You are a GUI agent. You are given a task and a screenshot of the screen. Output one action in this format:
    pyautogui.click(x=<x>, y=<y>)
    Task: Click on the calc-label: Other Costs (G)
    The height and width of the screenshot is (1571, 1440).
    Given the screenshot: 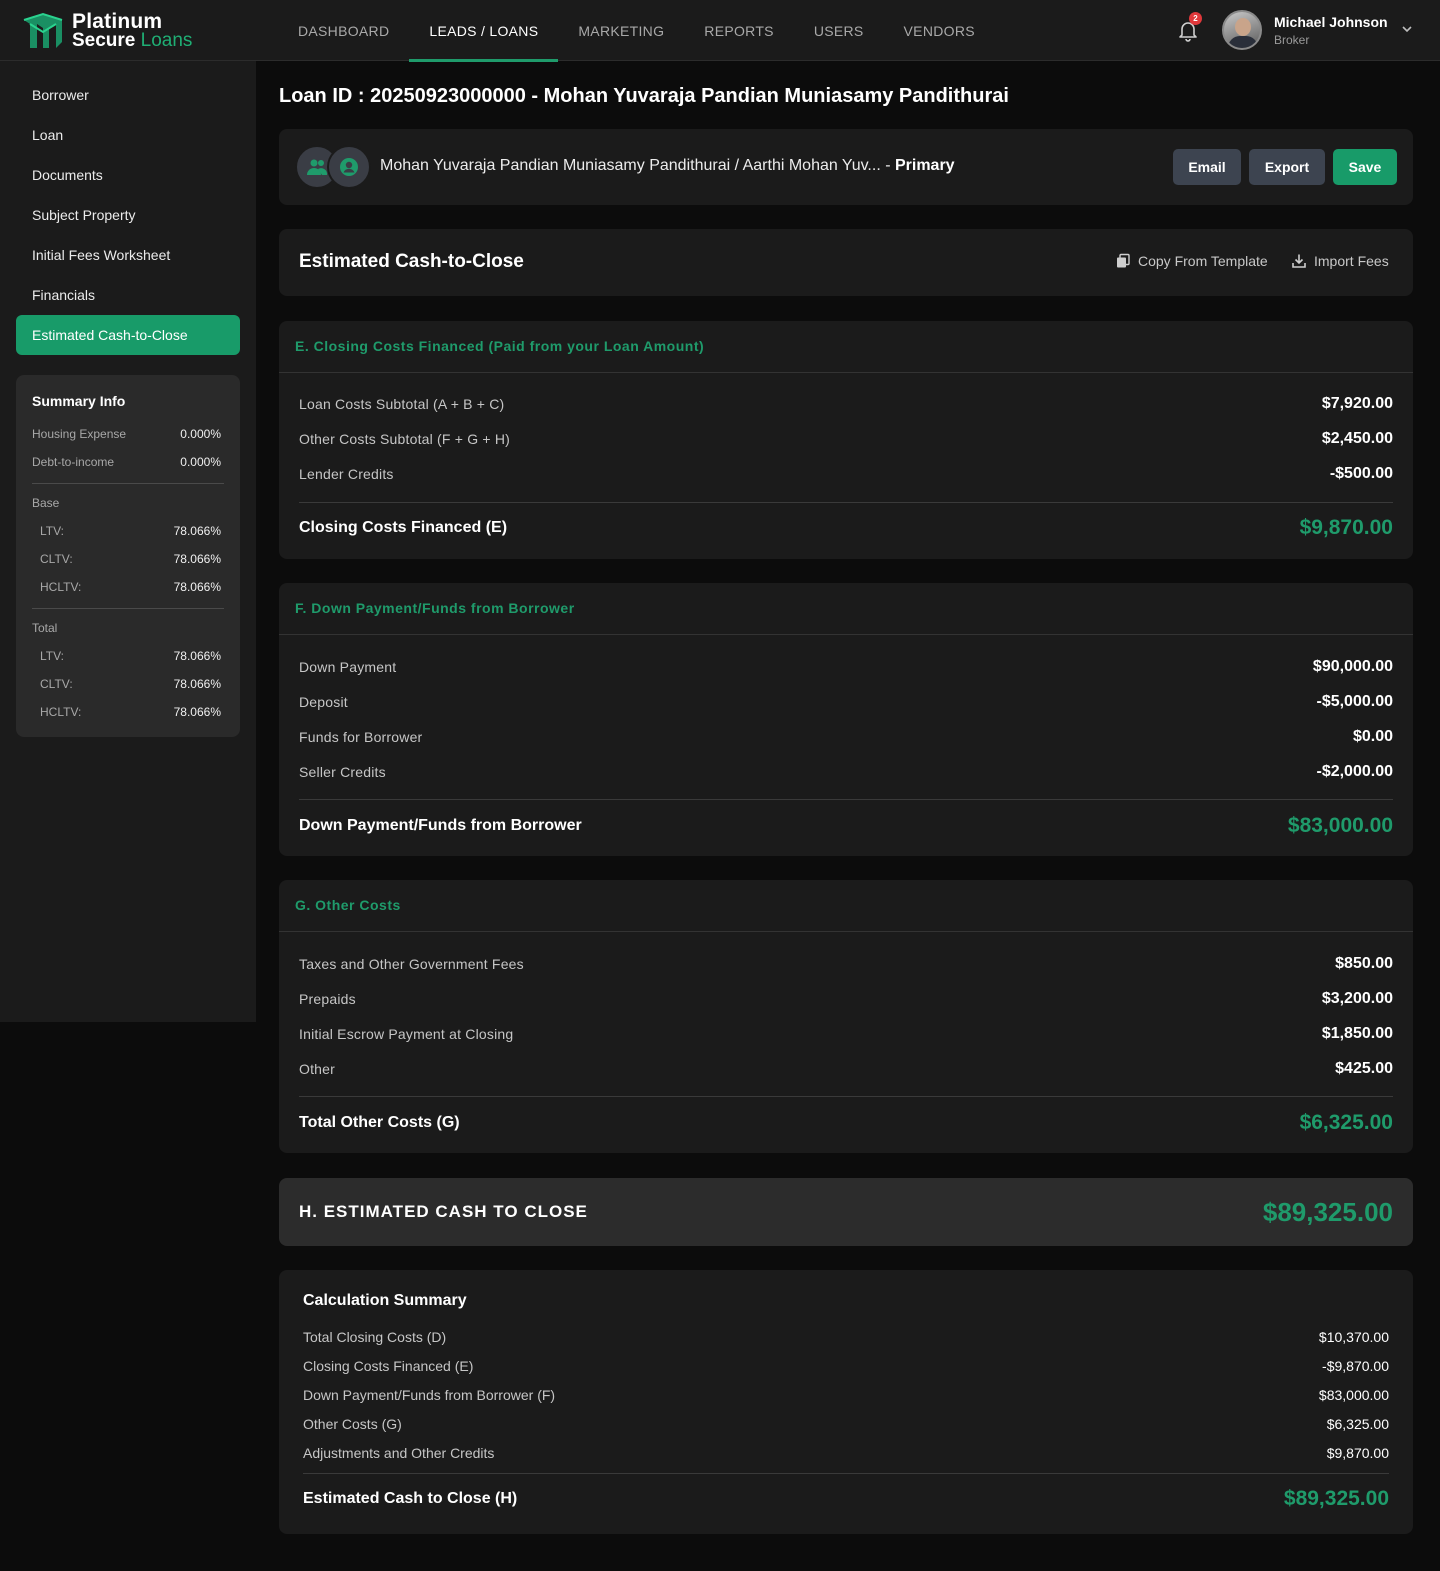 What is the action you would take?
    pyautogui.click(x=352, y=1424)
    